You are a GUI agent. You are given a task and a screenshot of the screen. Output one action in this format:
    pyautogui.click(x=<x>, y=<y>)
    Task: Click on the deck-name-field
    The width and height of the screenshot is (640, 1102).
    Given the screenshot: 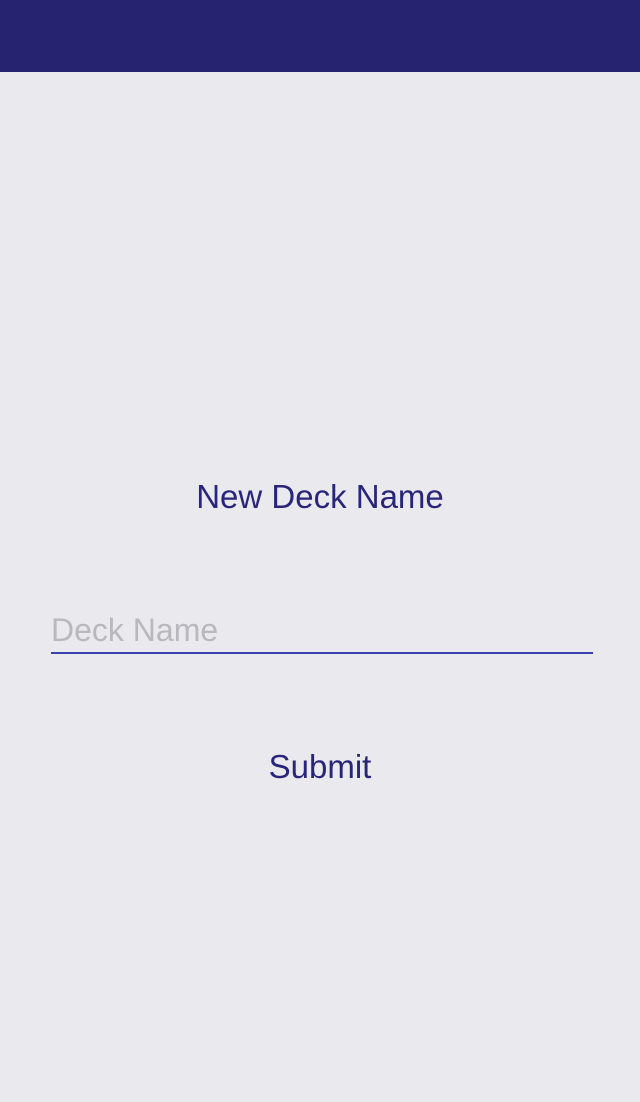 What is the action you would take?
    pyautogui.click(x=322, y=631)
    